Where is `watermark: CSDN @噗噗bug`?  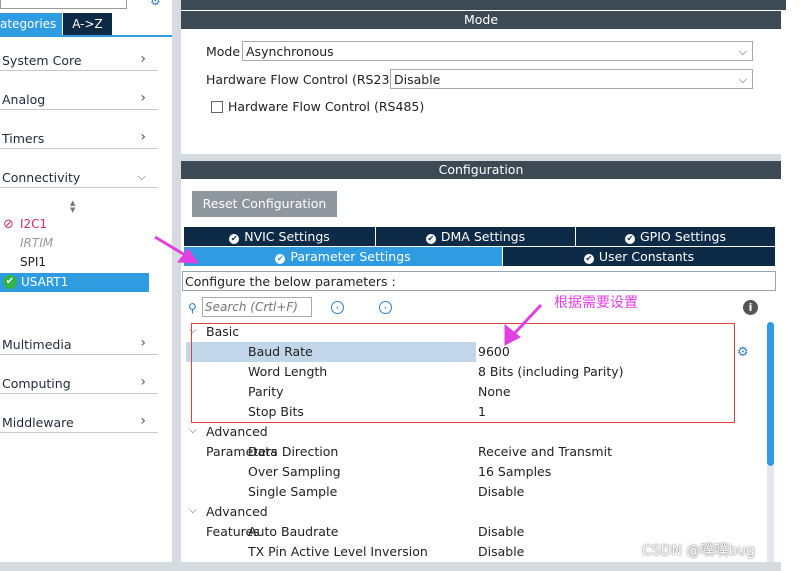
watermark: CSDN @噗噗bug is located at coordinates (699, 551).